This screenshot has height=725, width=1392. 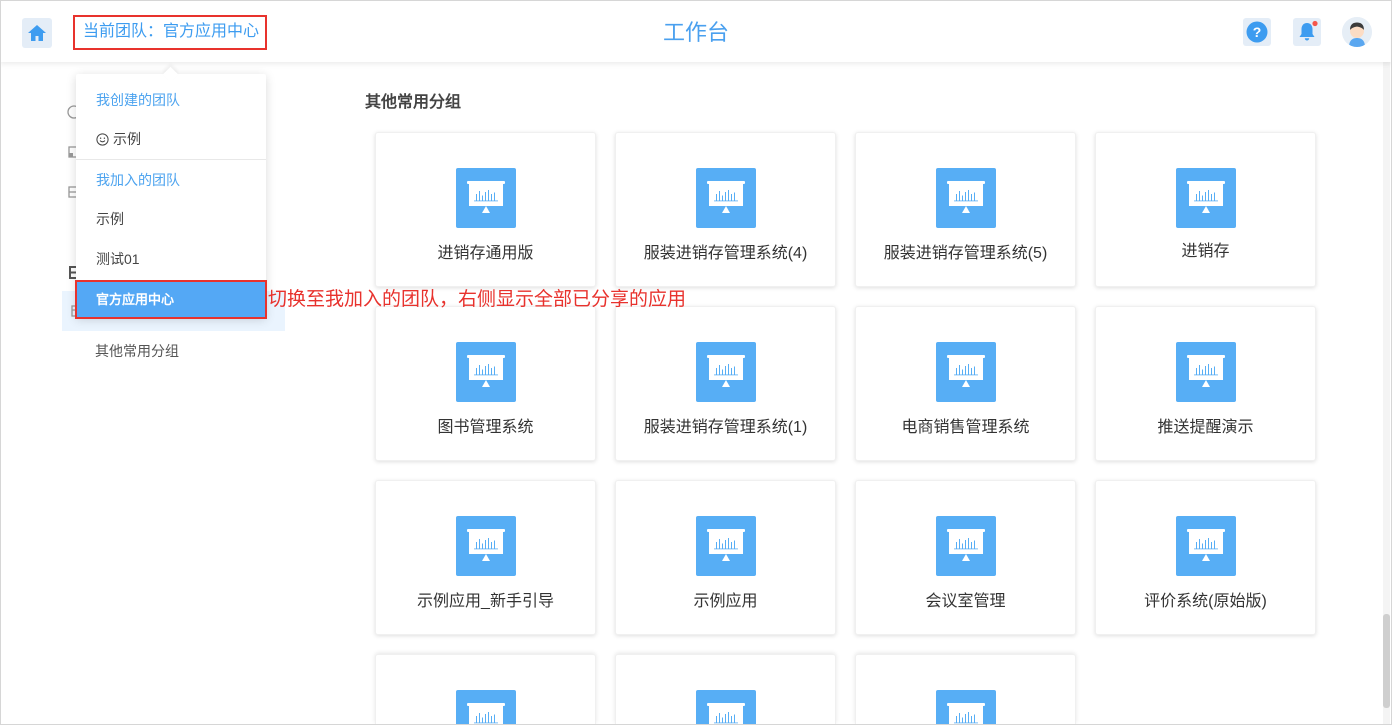 I want to click on app-name: 示例应用_新手引导, so click(x=485, y=601).